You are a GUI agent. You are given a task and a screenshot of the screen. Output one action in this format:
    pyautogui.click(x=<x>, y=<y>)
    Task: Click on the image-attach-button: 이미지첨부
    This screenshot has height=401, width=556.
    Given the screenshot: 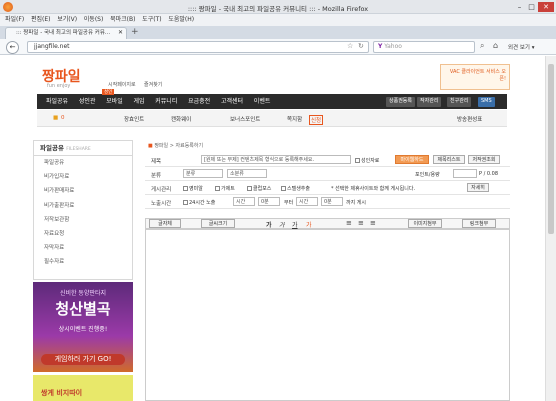 What is the action you would take?
    pyautogui.click(x=425, y=223)
    